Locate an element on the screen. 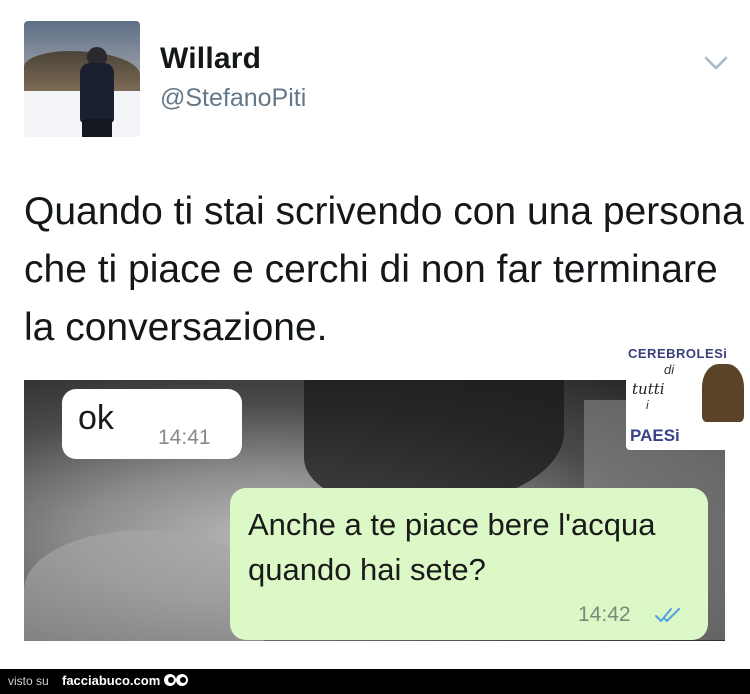 This screenshot has width=750, height=694. watermark-line-3: tutti is located at coordinates (648, 389).